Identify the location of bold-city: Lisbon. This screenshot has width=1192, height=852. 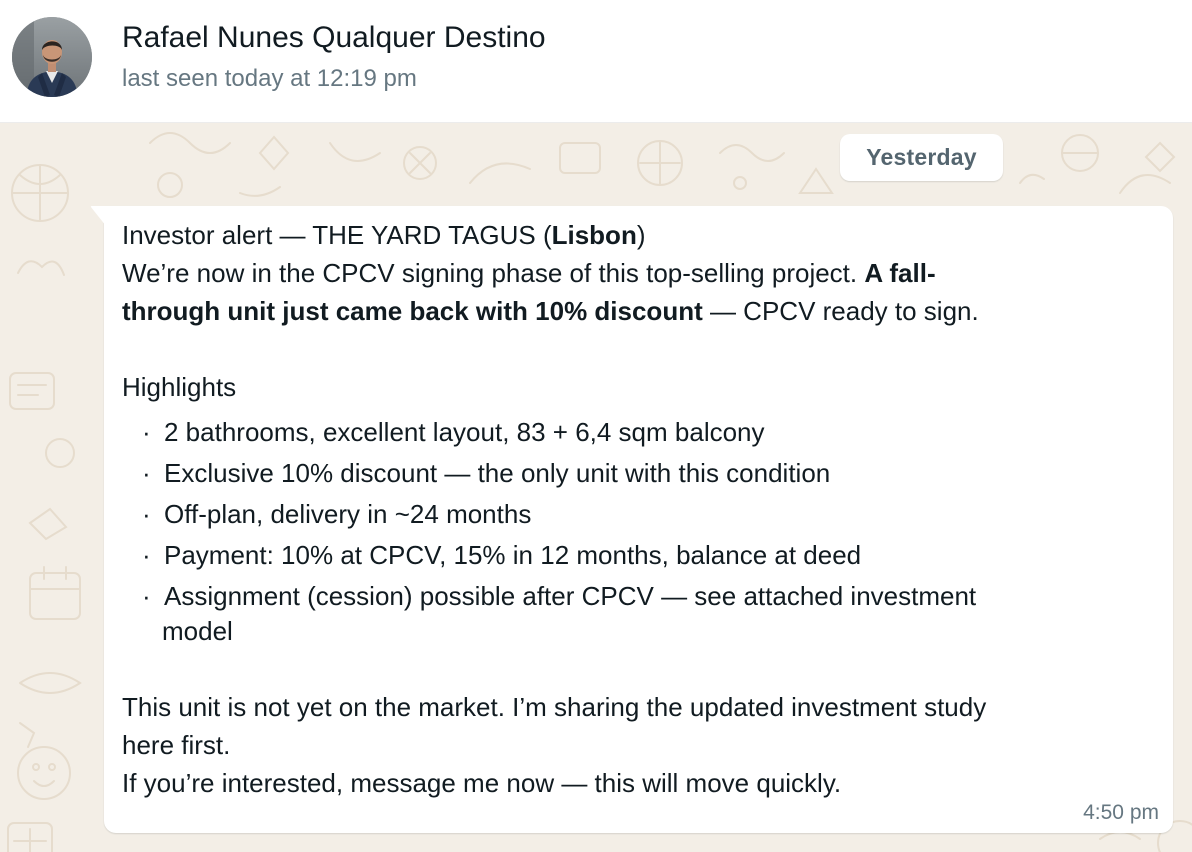
(594, 235).